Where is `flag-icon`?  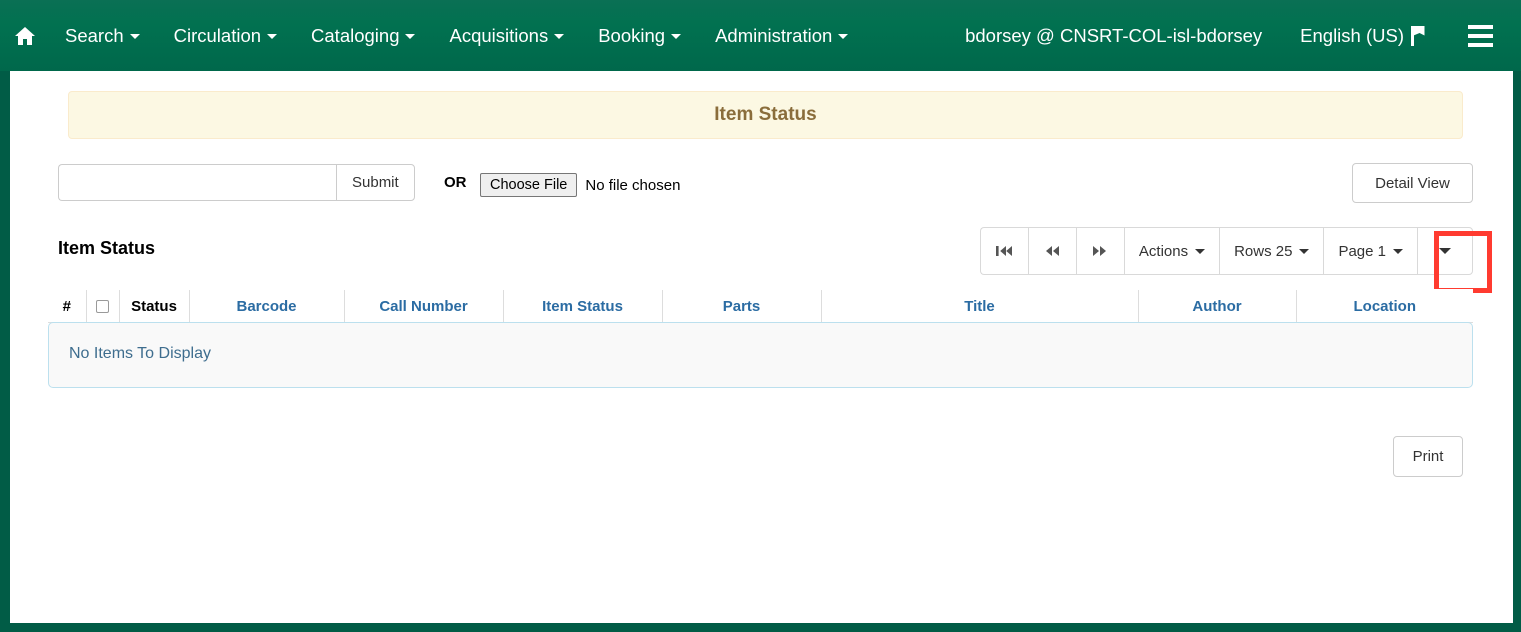
flag-icon is located at coordinates (1419, 35).